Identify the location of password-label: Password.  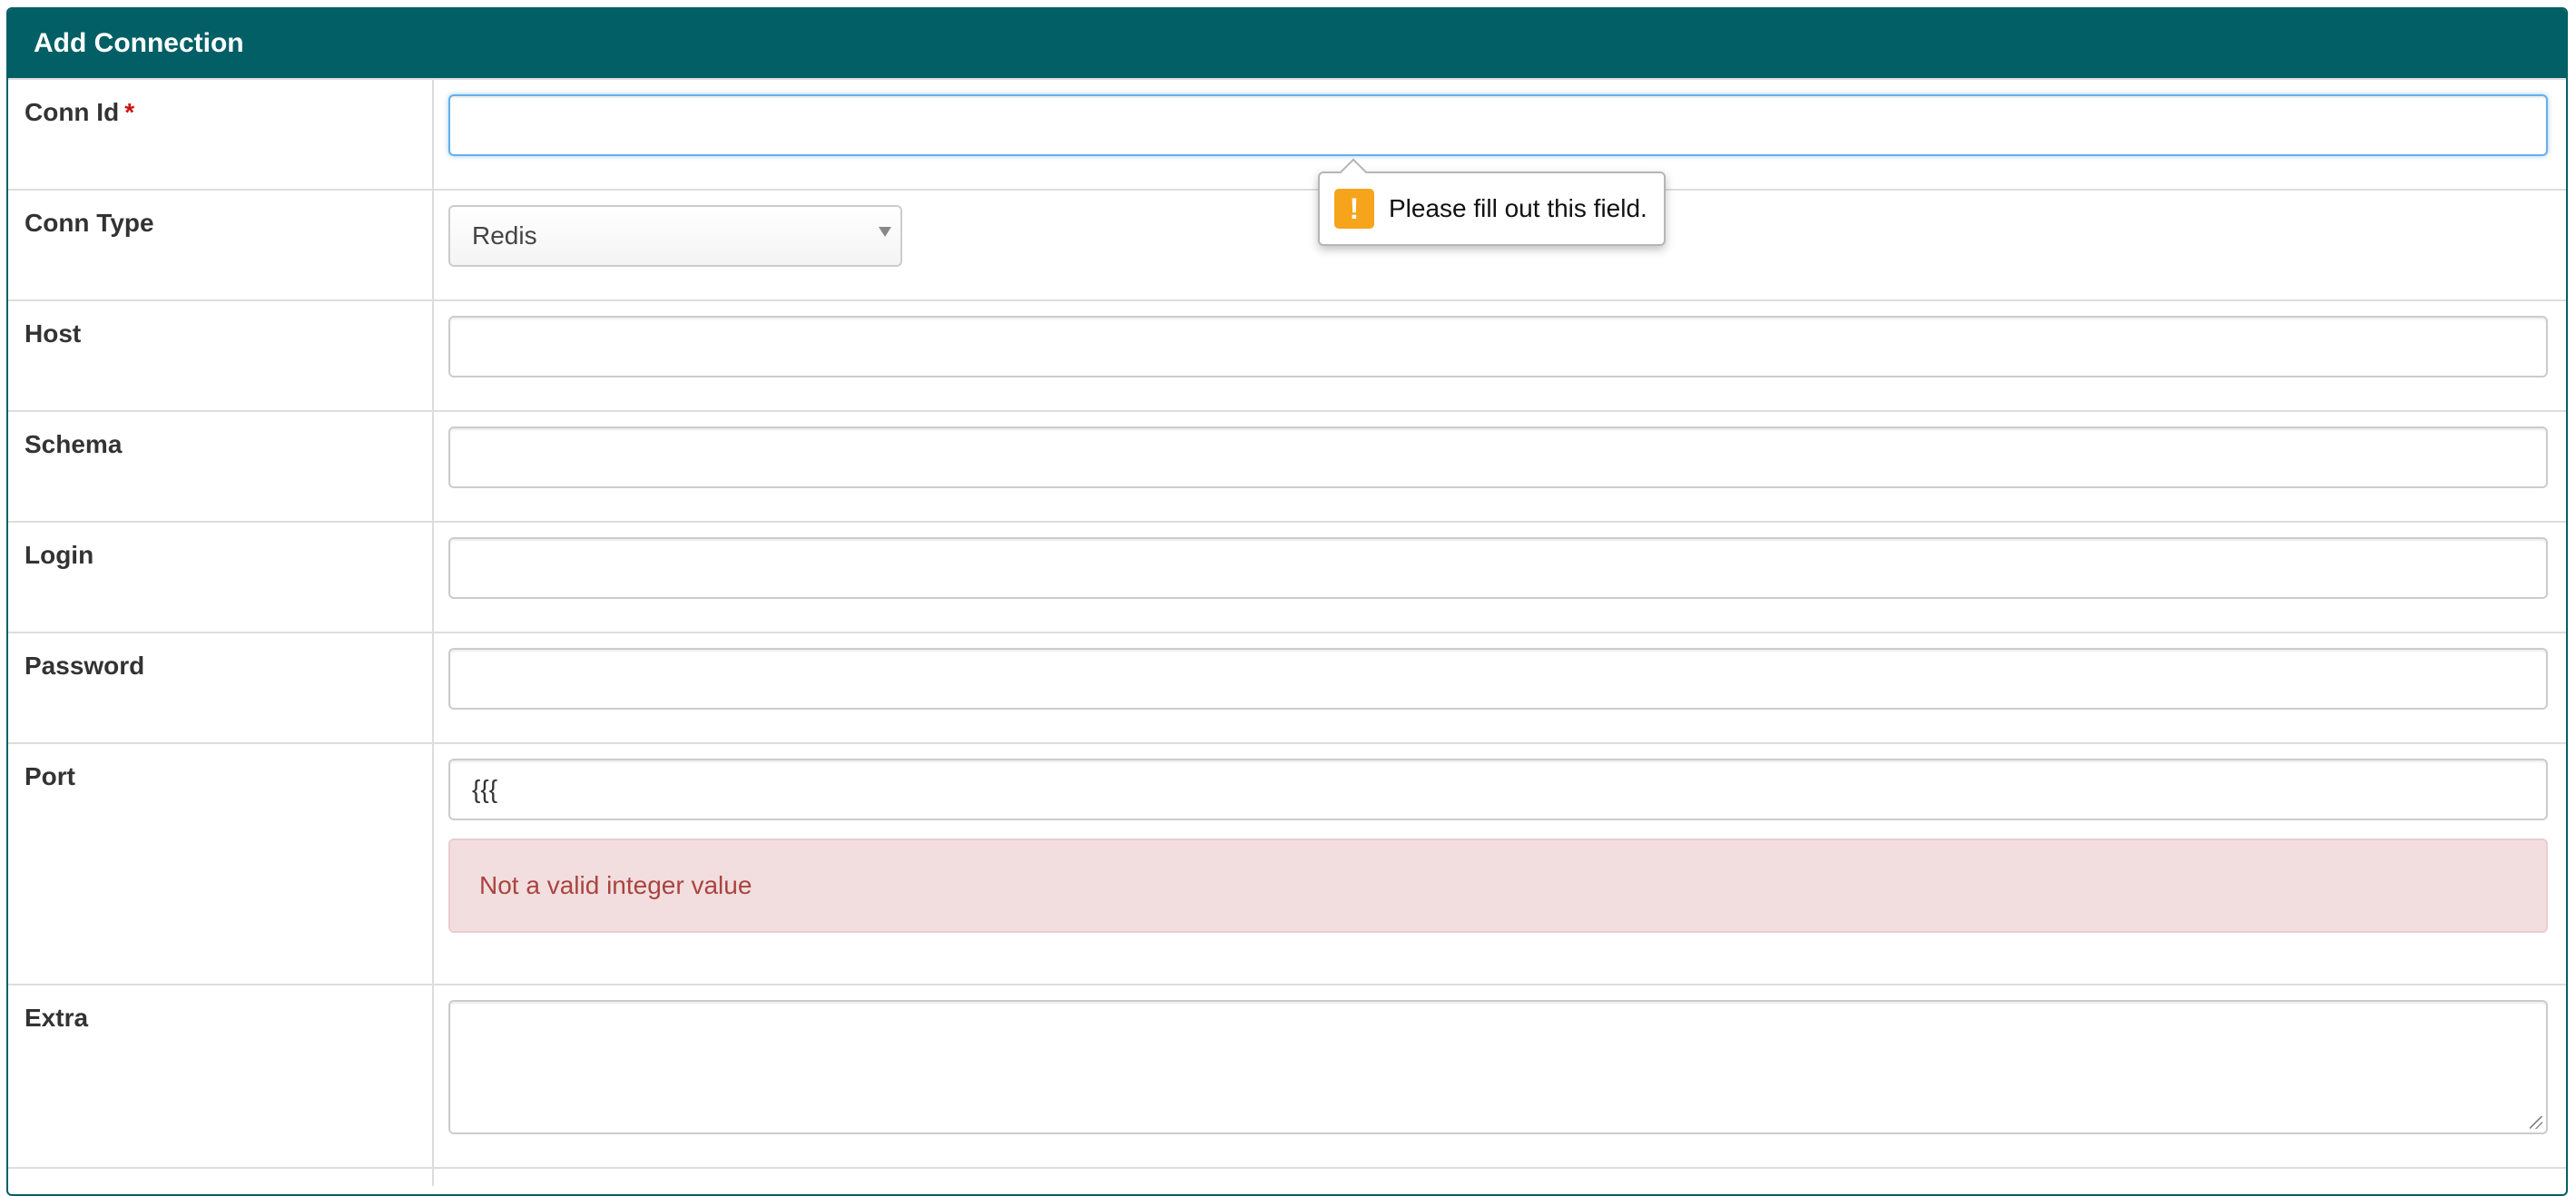
(85, 666).